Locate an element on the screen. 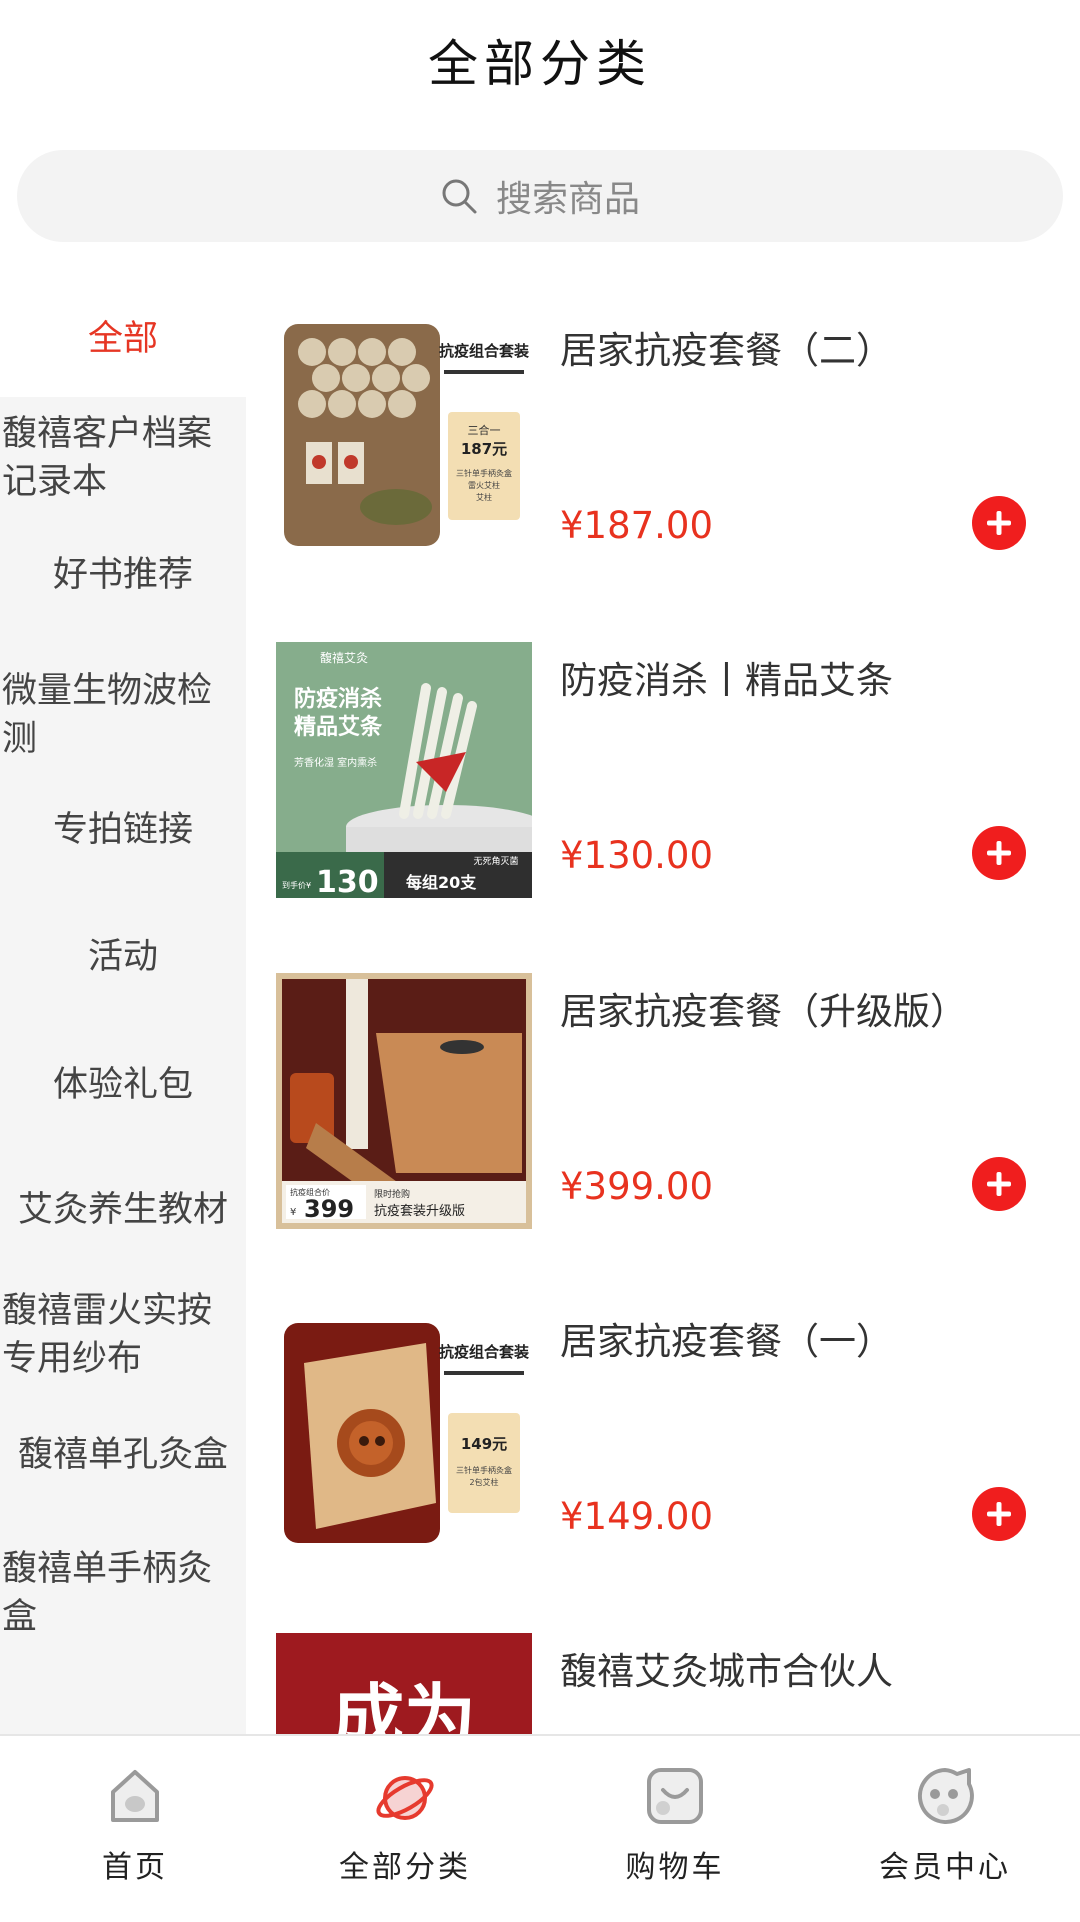  search-bar: 搜索商品 is located at coordinates (540, 196).